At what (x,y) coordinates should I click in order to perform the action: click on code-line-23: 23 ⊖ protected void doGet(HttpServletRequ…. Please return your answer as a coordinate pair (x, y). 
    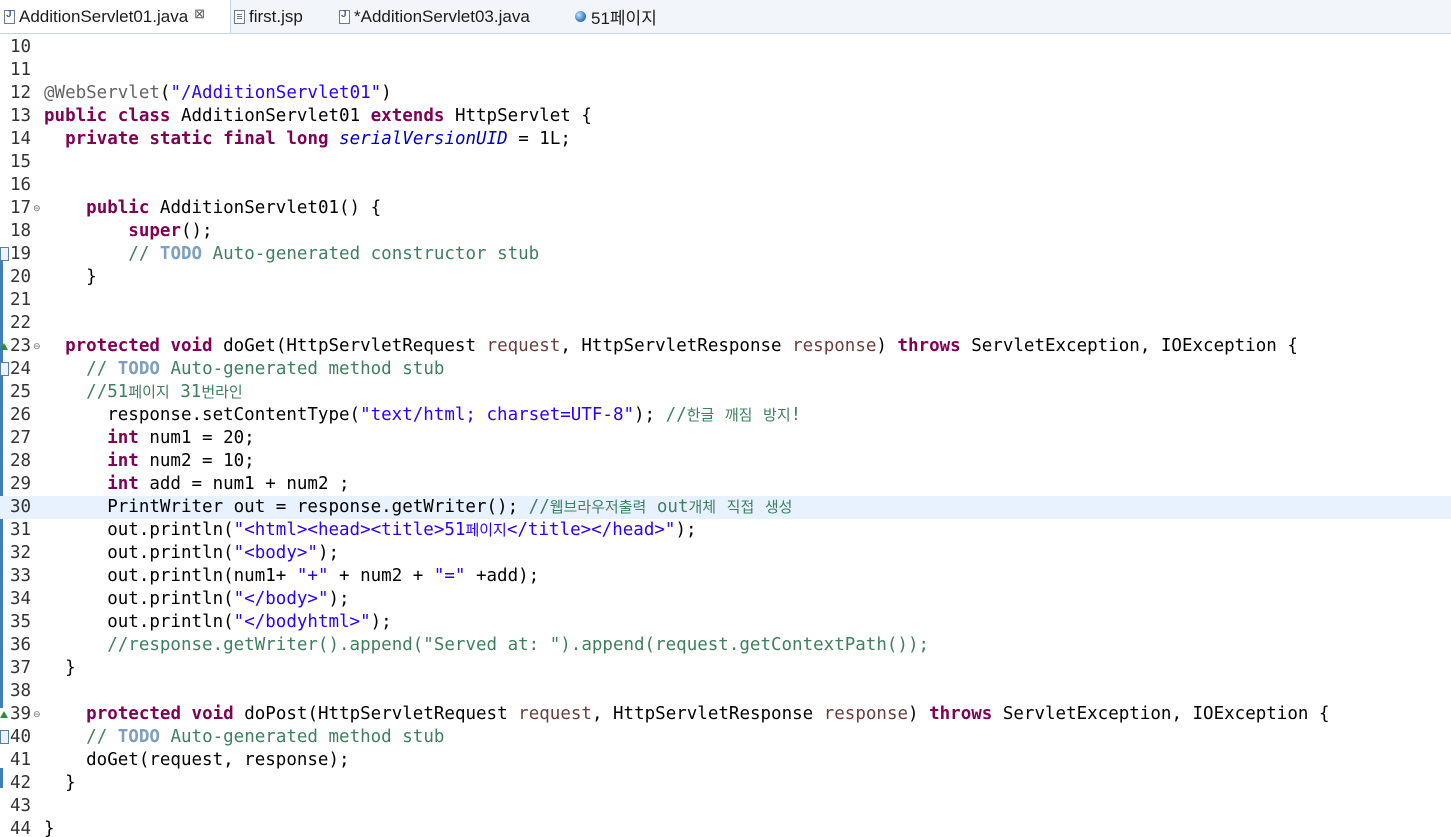
    Looking at the image, I should click on (725, 346).